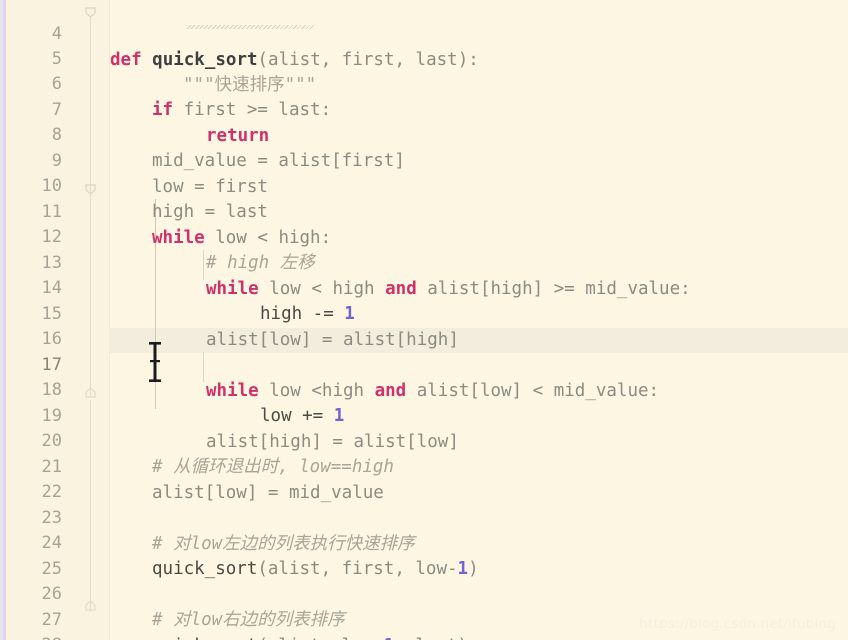 The width and height of the screenshot is (848, 640). I want to click on line-content: low = first, so click(210, 187).